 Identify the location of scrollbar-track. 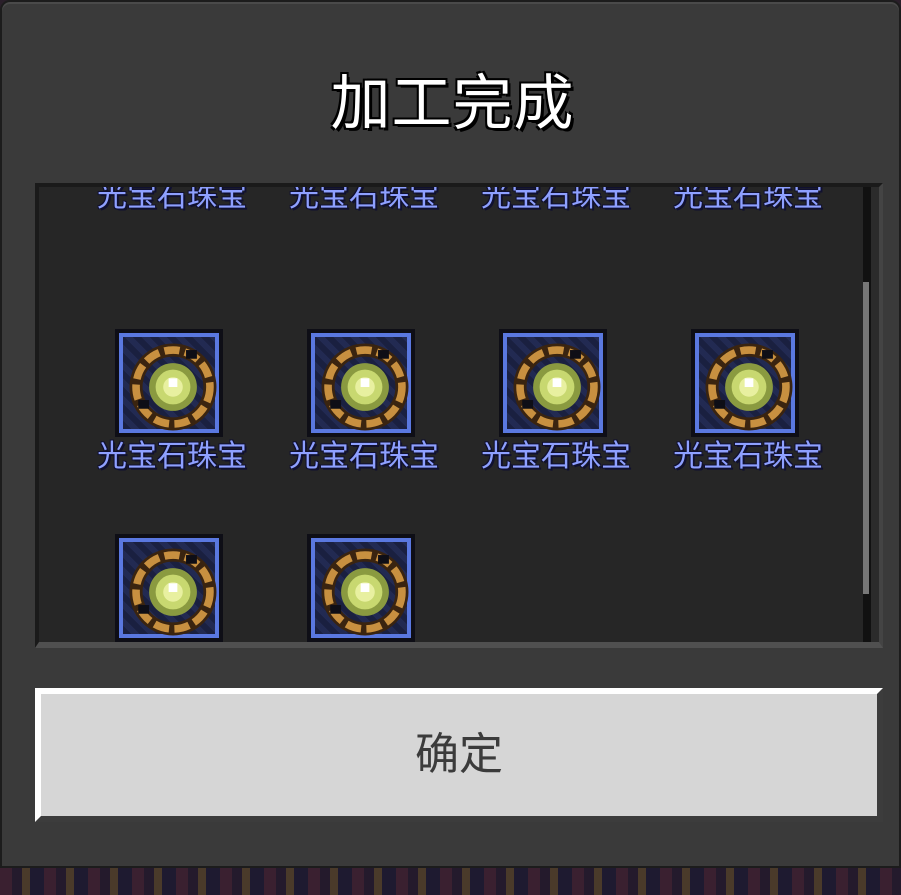
(867, 414).